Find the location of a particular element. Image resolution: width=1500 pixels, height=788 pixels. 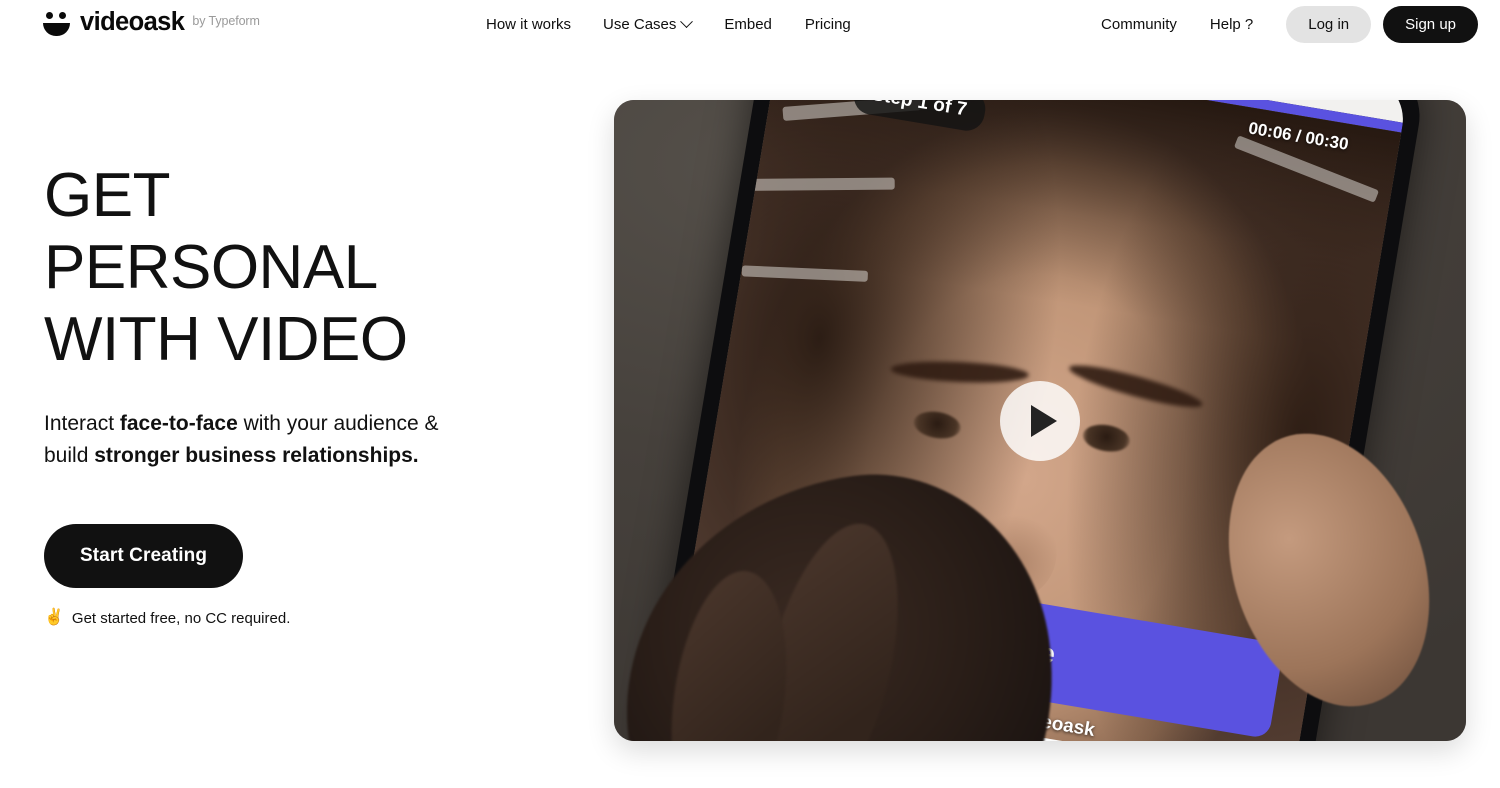

brand-logo: videoask by Typeform is located at coordinates (151, 22).